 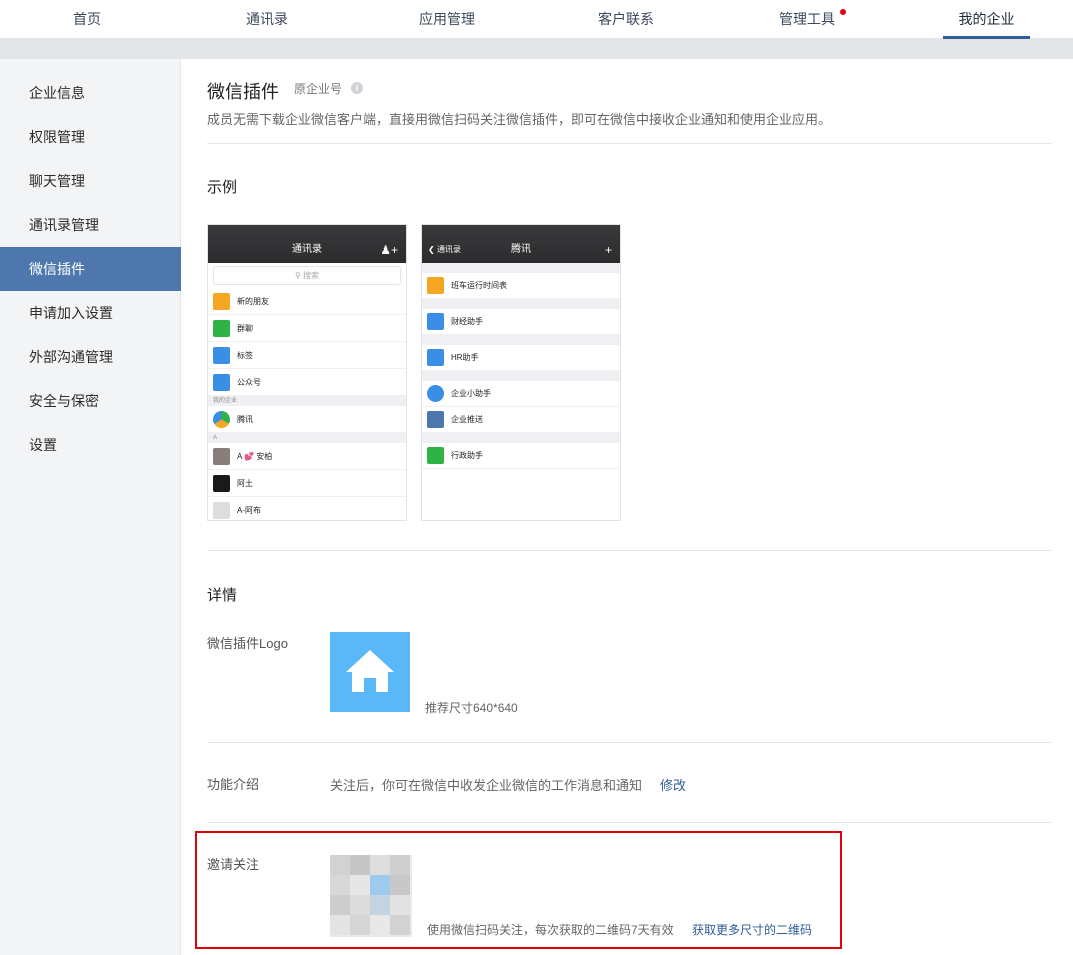 What do you see at coordinates (357, 88) in the screenshot?
I see `info-icon: i` at bounding box center [357, 88].